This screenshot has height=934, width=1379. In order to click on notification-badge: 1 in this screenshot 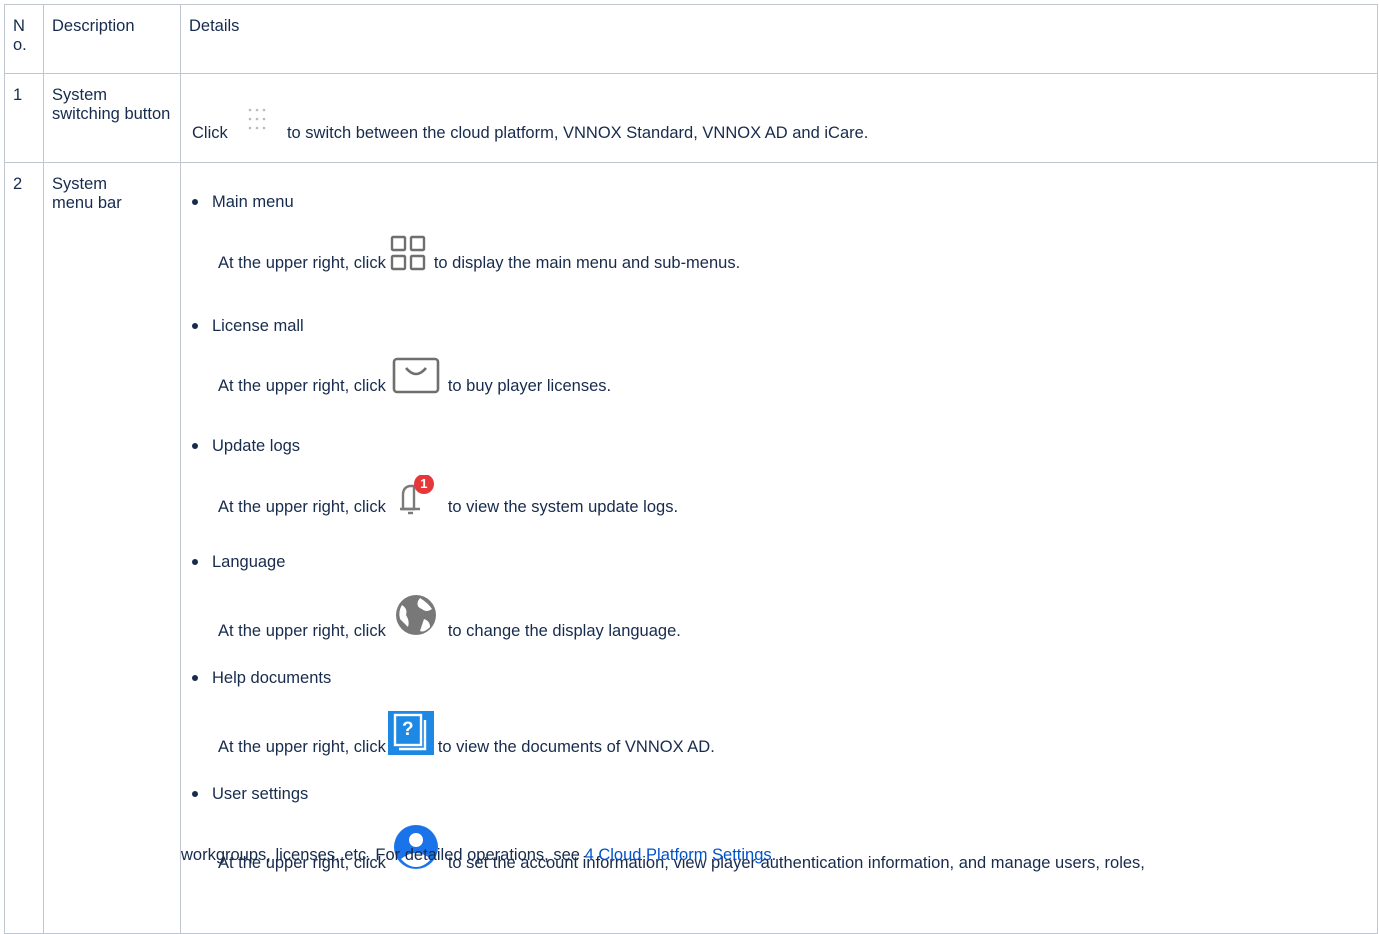, I will do `click(424, 483)`.